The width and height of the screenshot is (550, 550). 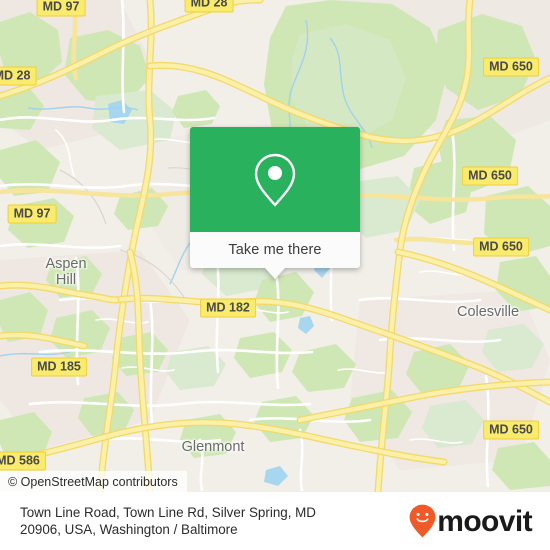 I want to click on osm-attribution-text: © OpenStreetMap contributors, so click(x=93, y=481).